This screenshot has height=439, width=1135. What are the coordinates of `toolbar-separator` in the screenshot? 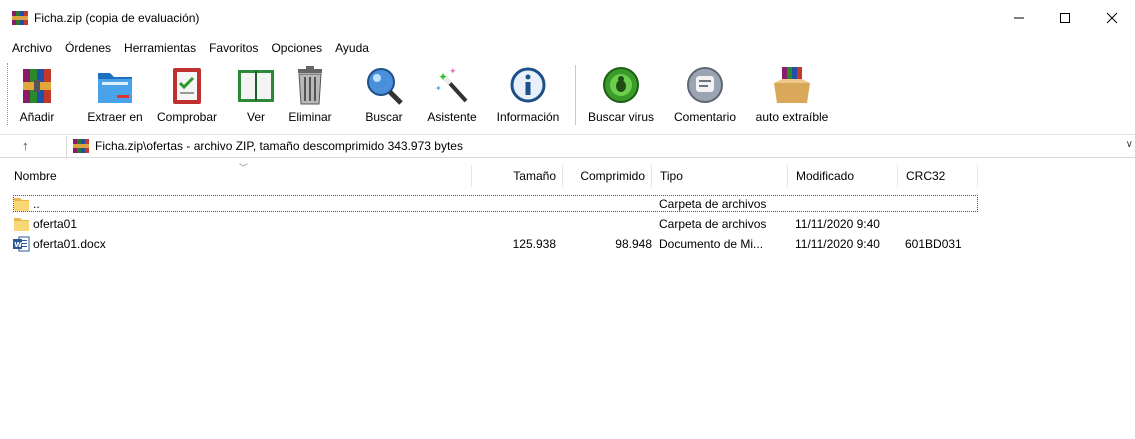 It's located at (575, 95).